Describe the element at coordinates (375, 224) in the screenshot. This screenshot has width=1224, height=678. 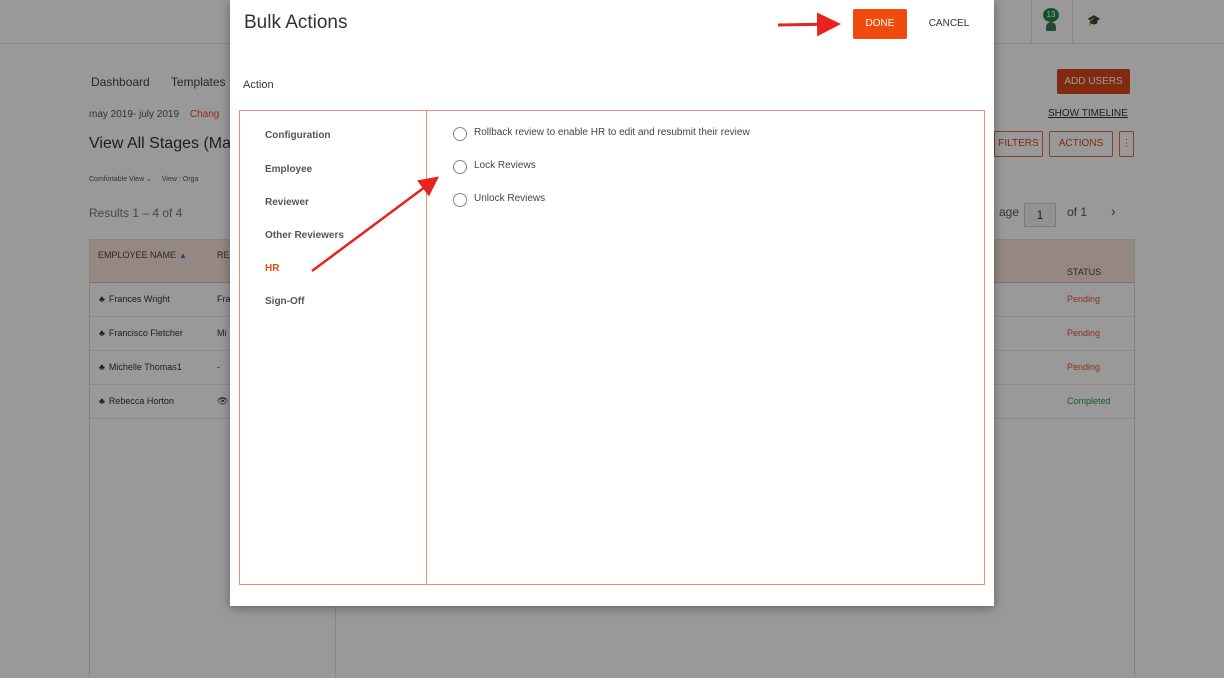
I see `annotation-arrow-to-lock-reviews` at that location.